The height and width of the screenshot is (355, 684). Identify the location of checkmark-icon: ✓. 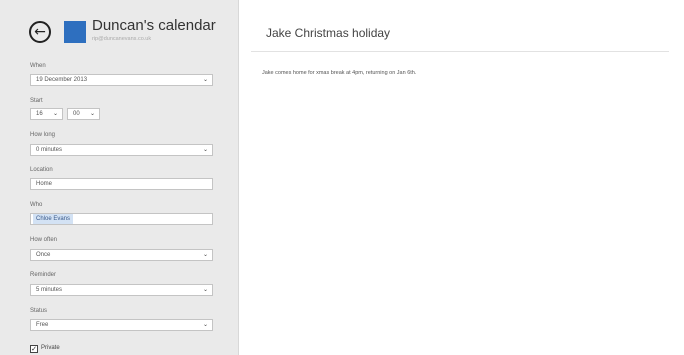
(34, 349).